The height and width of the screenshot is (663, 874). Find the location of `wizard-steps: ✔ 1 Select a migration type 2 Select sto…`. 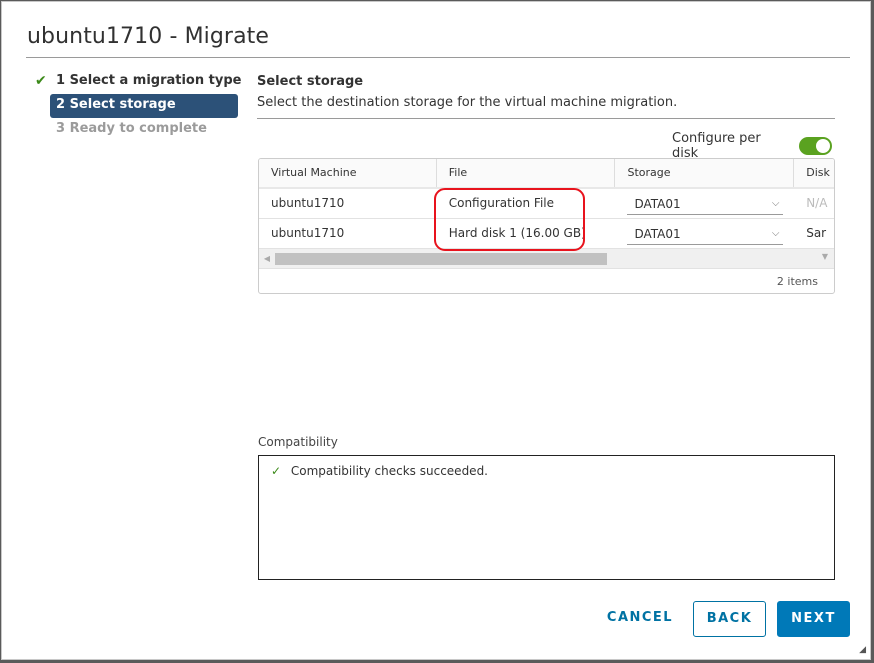

wizard-steps: ✔ 1 Select a migration type 2 Select sto… is located at coordinates (137, 106).